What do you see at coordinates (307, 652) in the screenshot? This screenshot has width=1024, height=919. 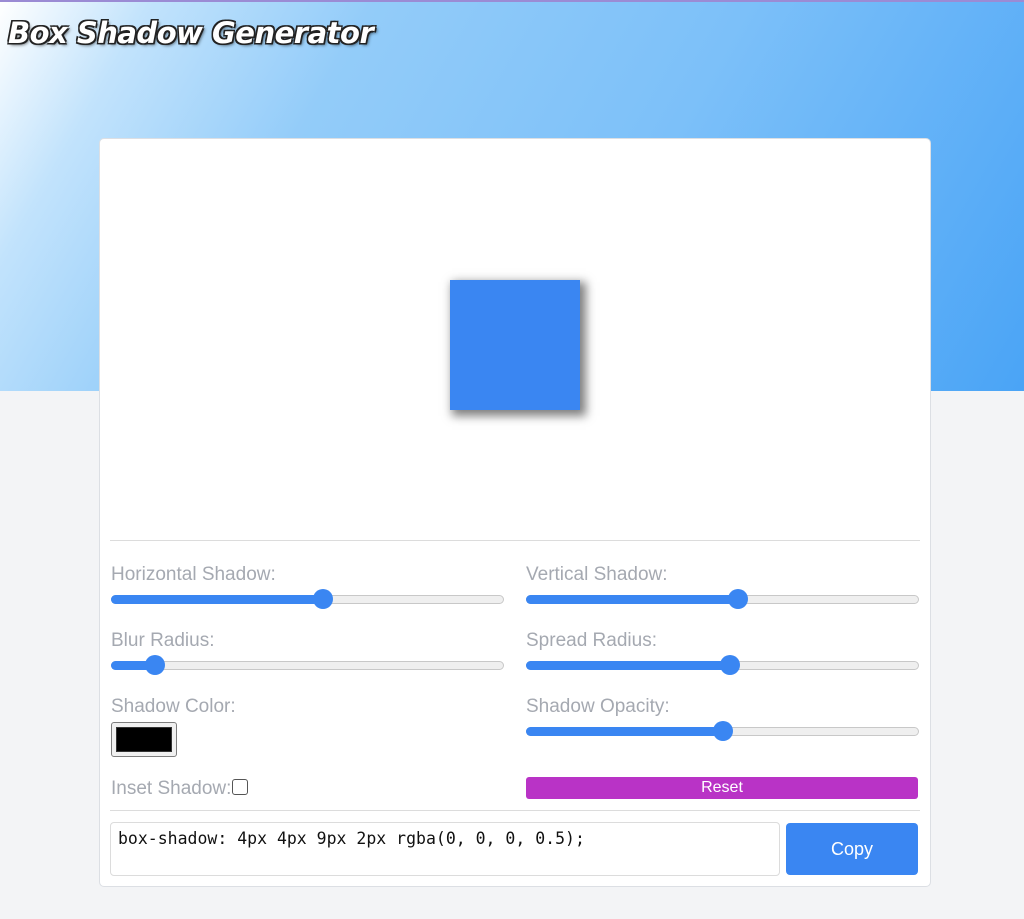 I see `blur-radius-control: Blur Radius:` at bounding box center [307, 652].